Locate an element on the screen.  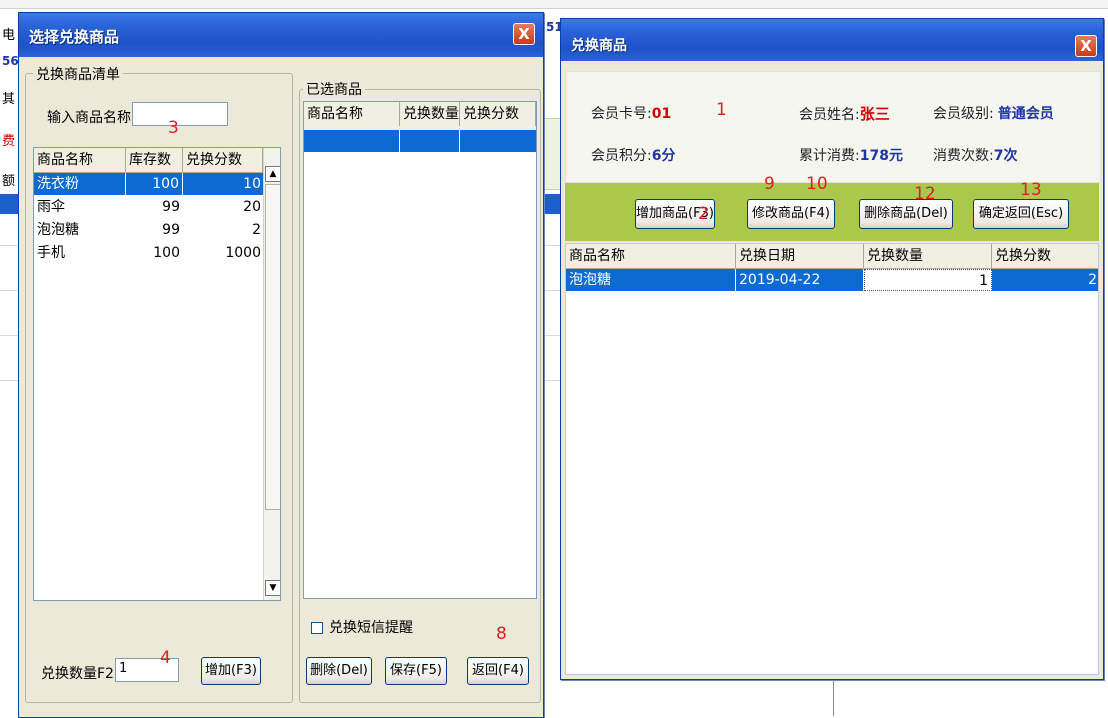
record-qty: 1 is located at coordinates (928, 280).